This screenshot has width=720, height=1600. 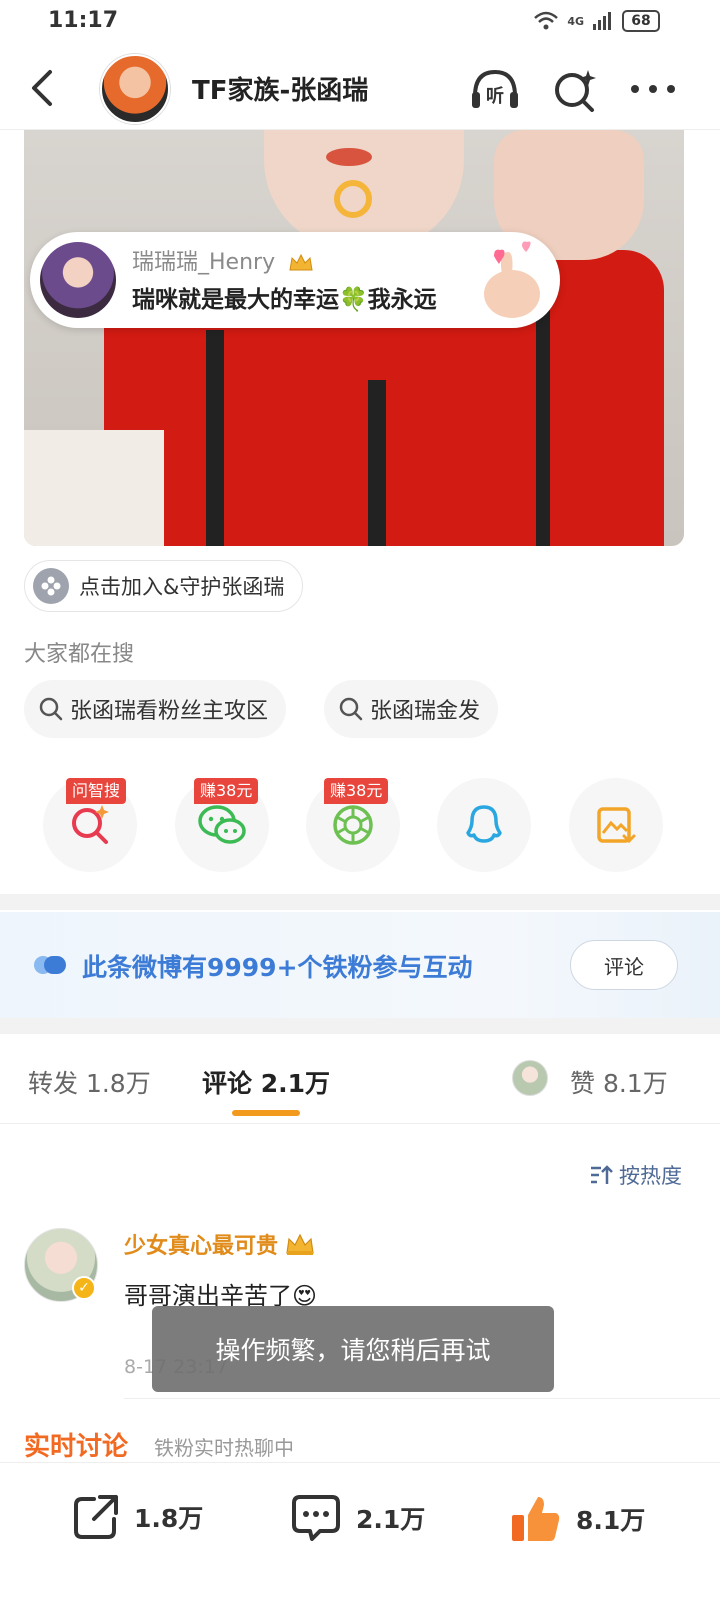 I want to click on wifi-icon, so click(x=546, y=20).